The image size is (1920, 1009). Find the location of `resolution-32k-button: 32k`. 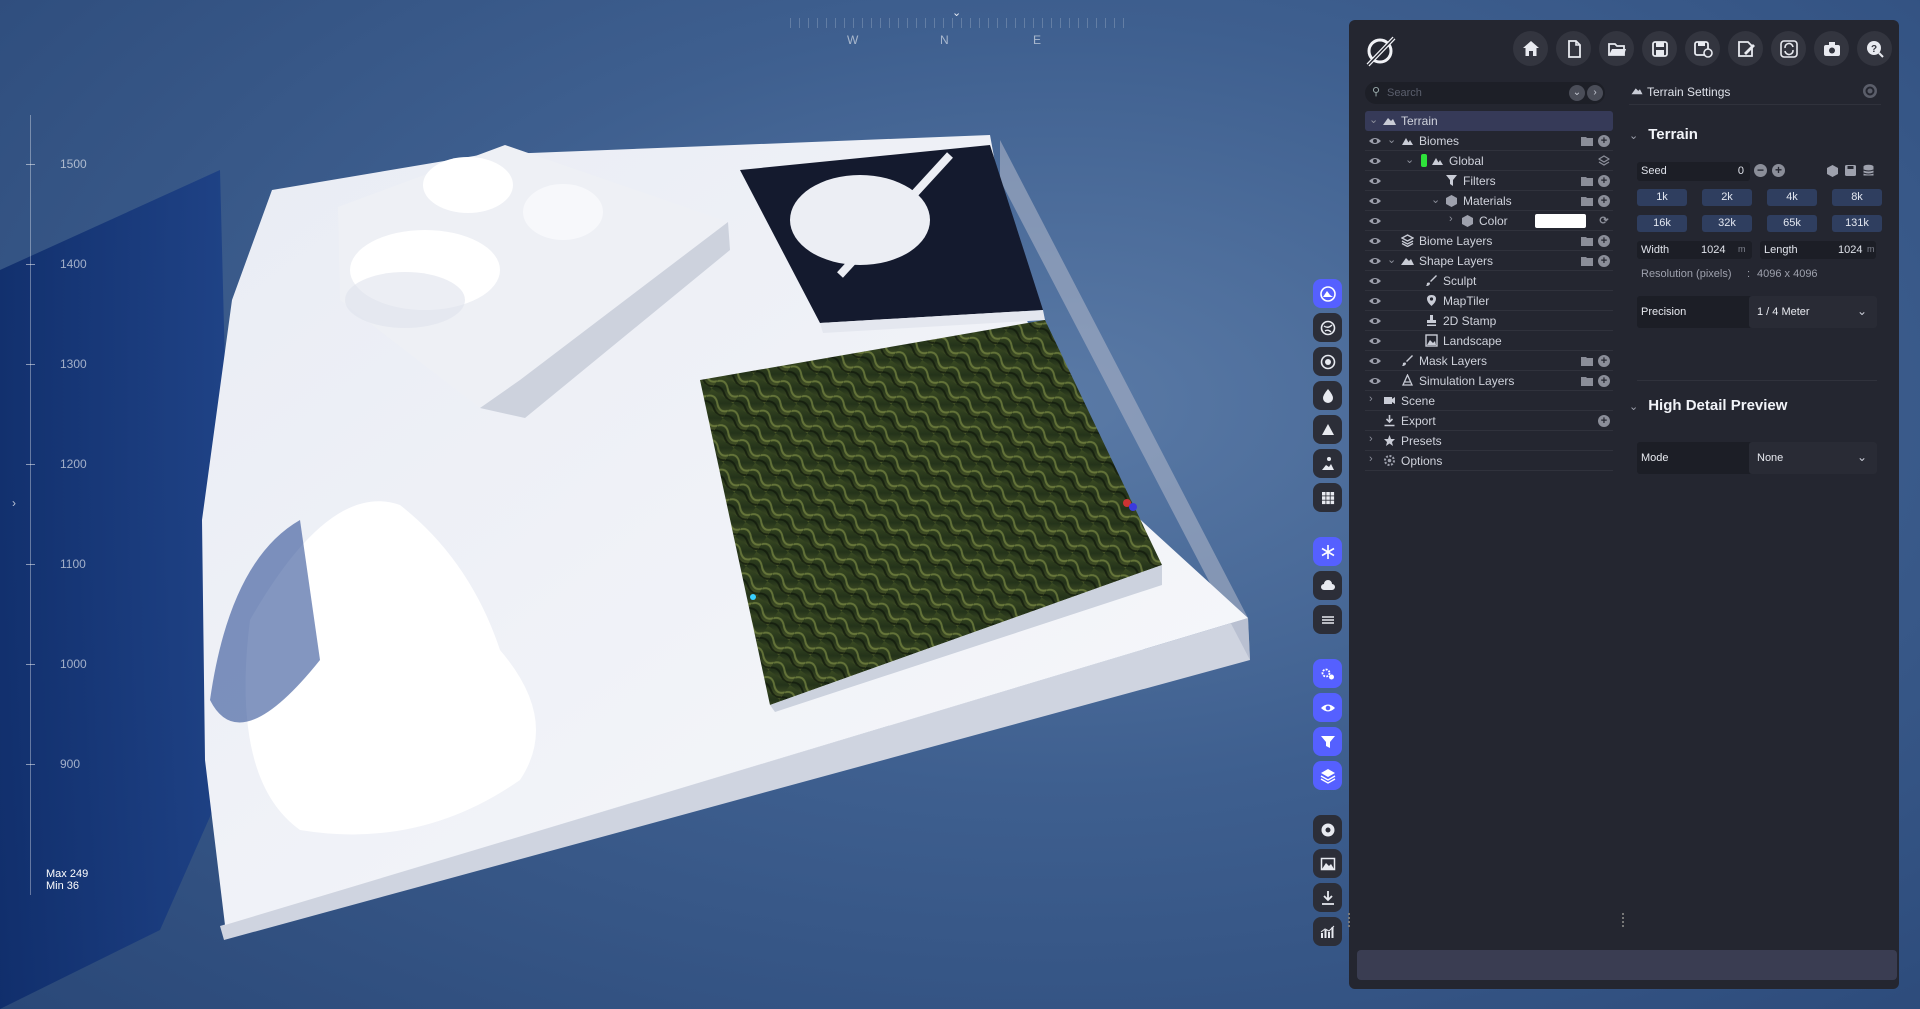

resolution-32k-button: 32k is located at coordinates (1727, 223).